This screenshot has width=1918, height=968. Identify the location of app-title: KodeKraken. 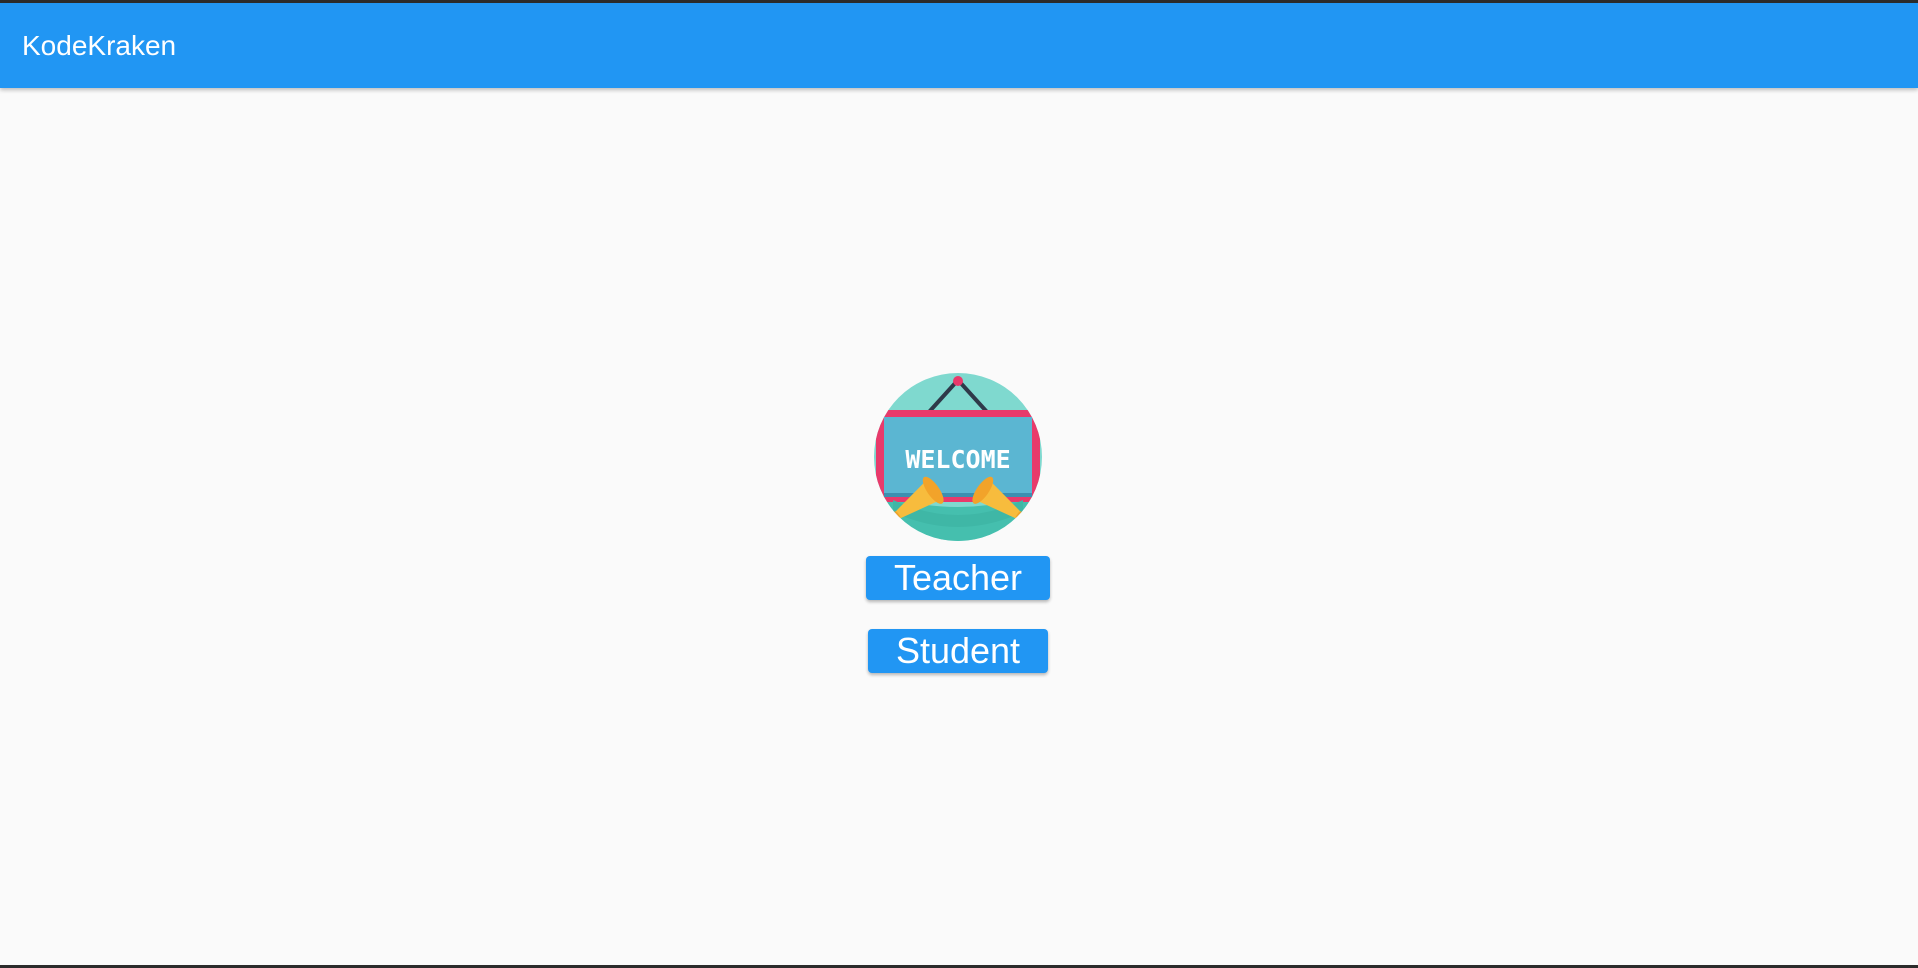
(99, 45).